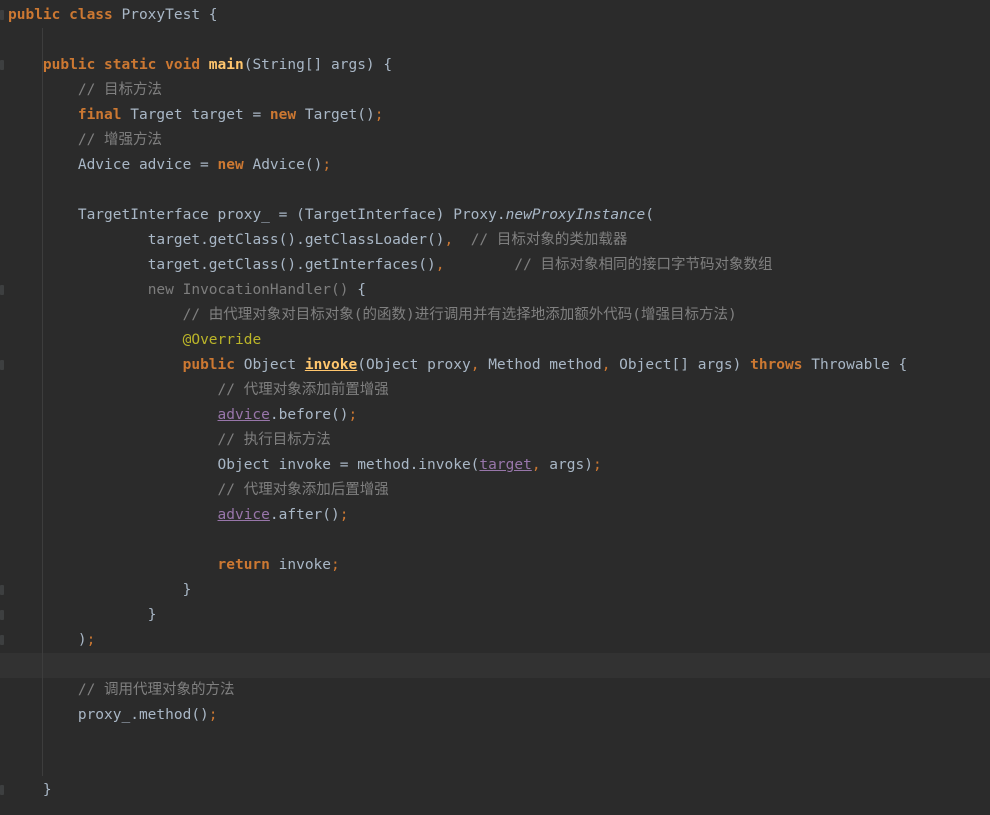  What do you see at coordinates (776, 365) in the screenshot?
I see `code-token-key: throws` at bounding box center [776, 365].